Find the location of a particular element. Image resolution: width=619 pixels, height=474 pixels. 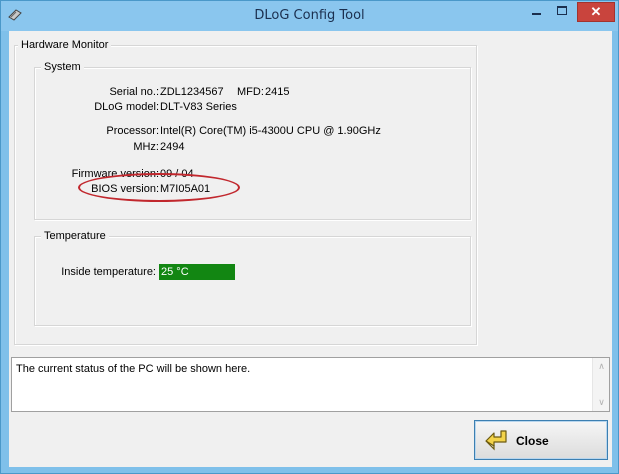

hardware-monitor-legend: Hardware Monitor is located at coordinates (65, 45).